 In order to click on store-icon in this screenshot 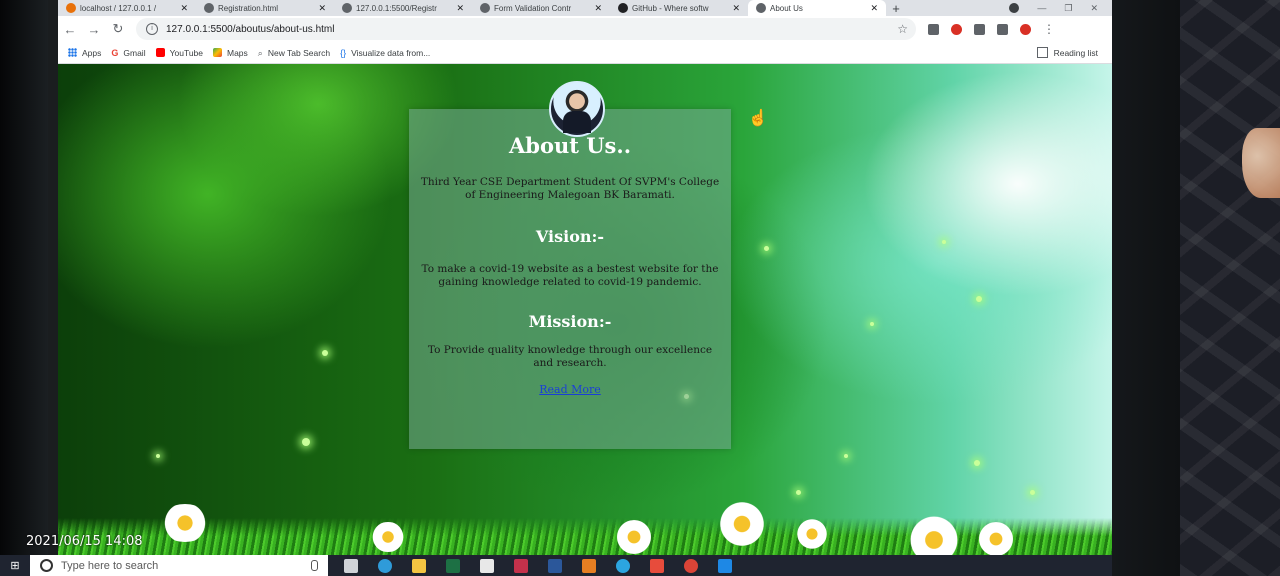, I will do `click(487, 565)`.